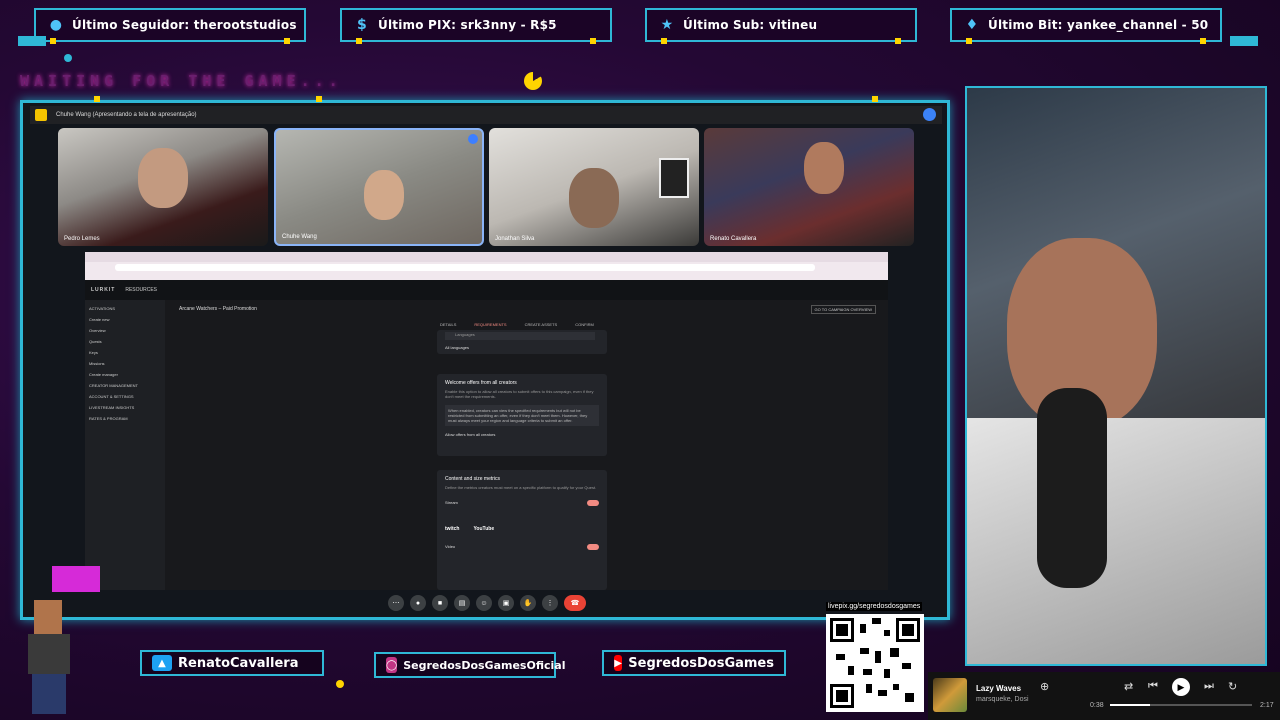 This screenshot has height=720, width=1280. What do you see at coordinates (1209, 686) in the screenshot?
I see `next-icon: ⏭` at bounding box center [1209, 686].